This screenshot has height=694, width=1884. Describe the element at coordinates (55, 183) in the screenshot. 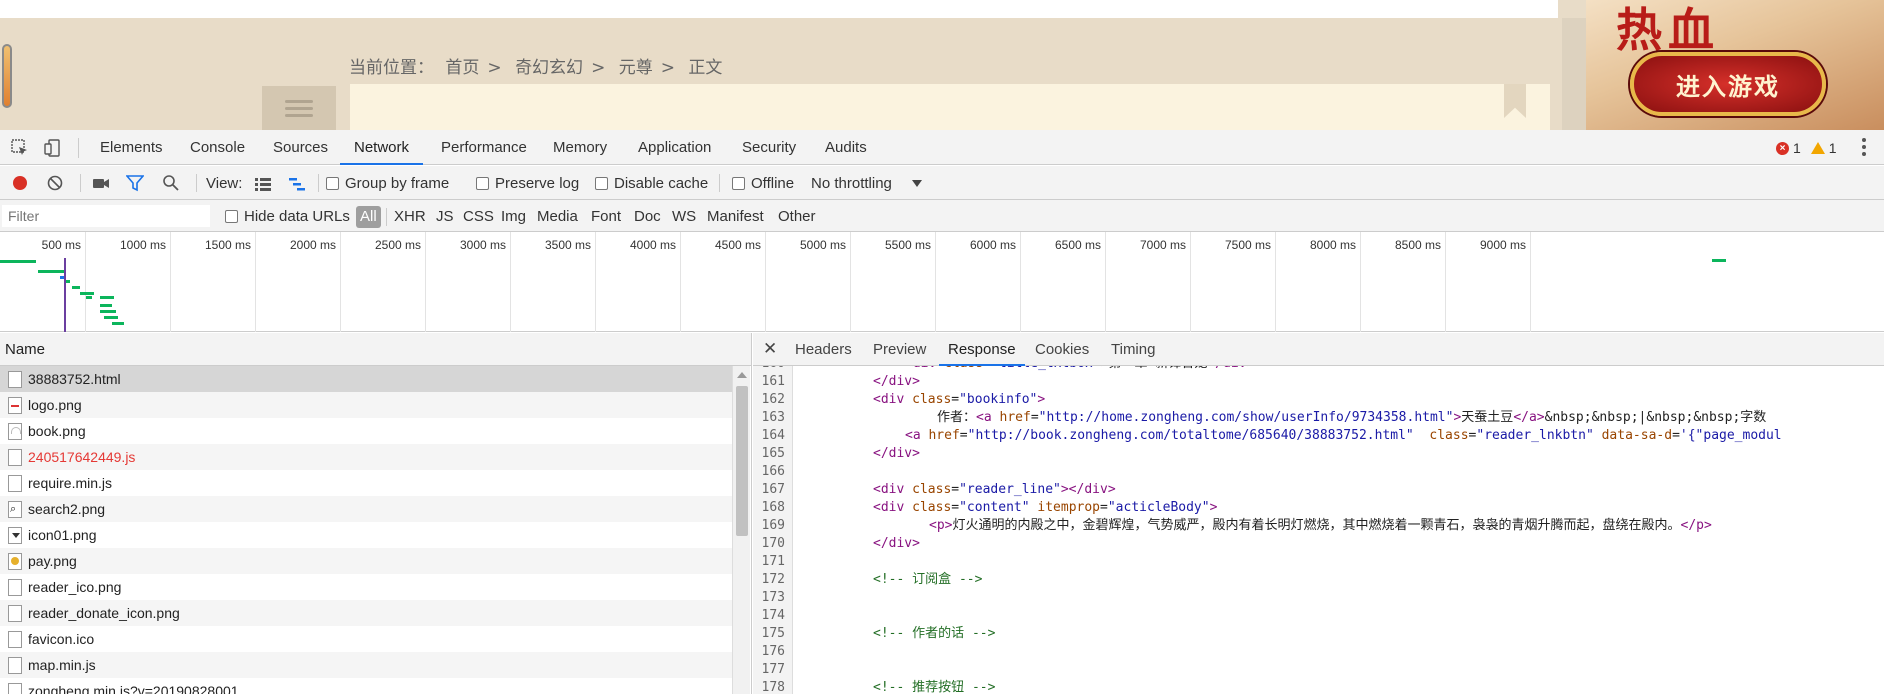

I see `clear-icon` at that location.